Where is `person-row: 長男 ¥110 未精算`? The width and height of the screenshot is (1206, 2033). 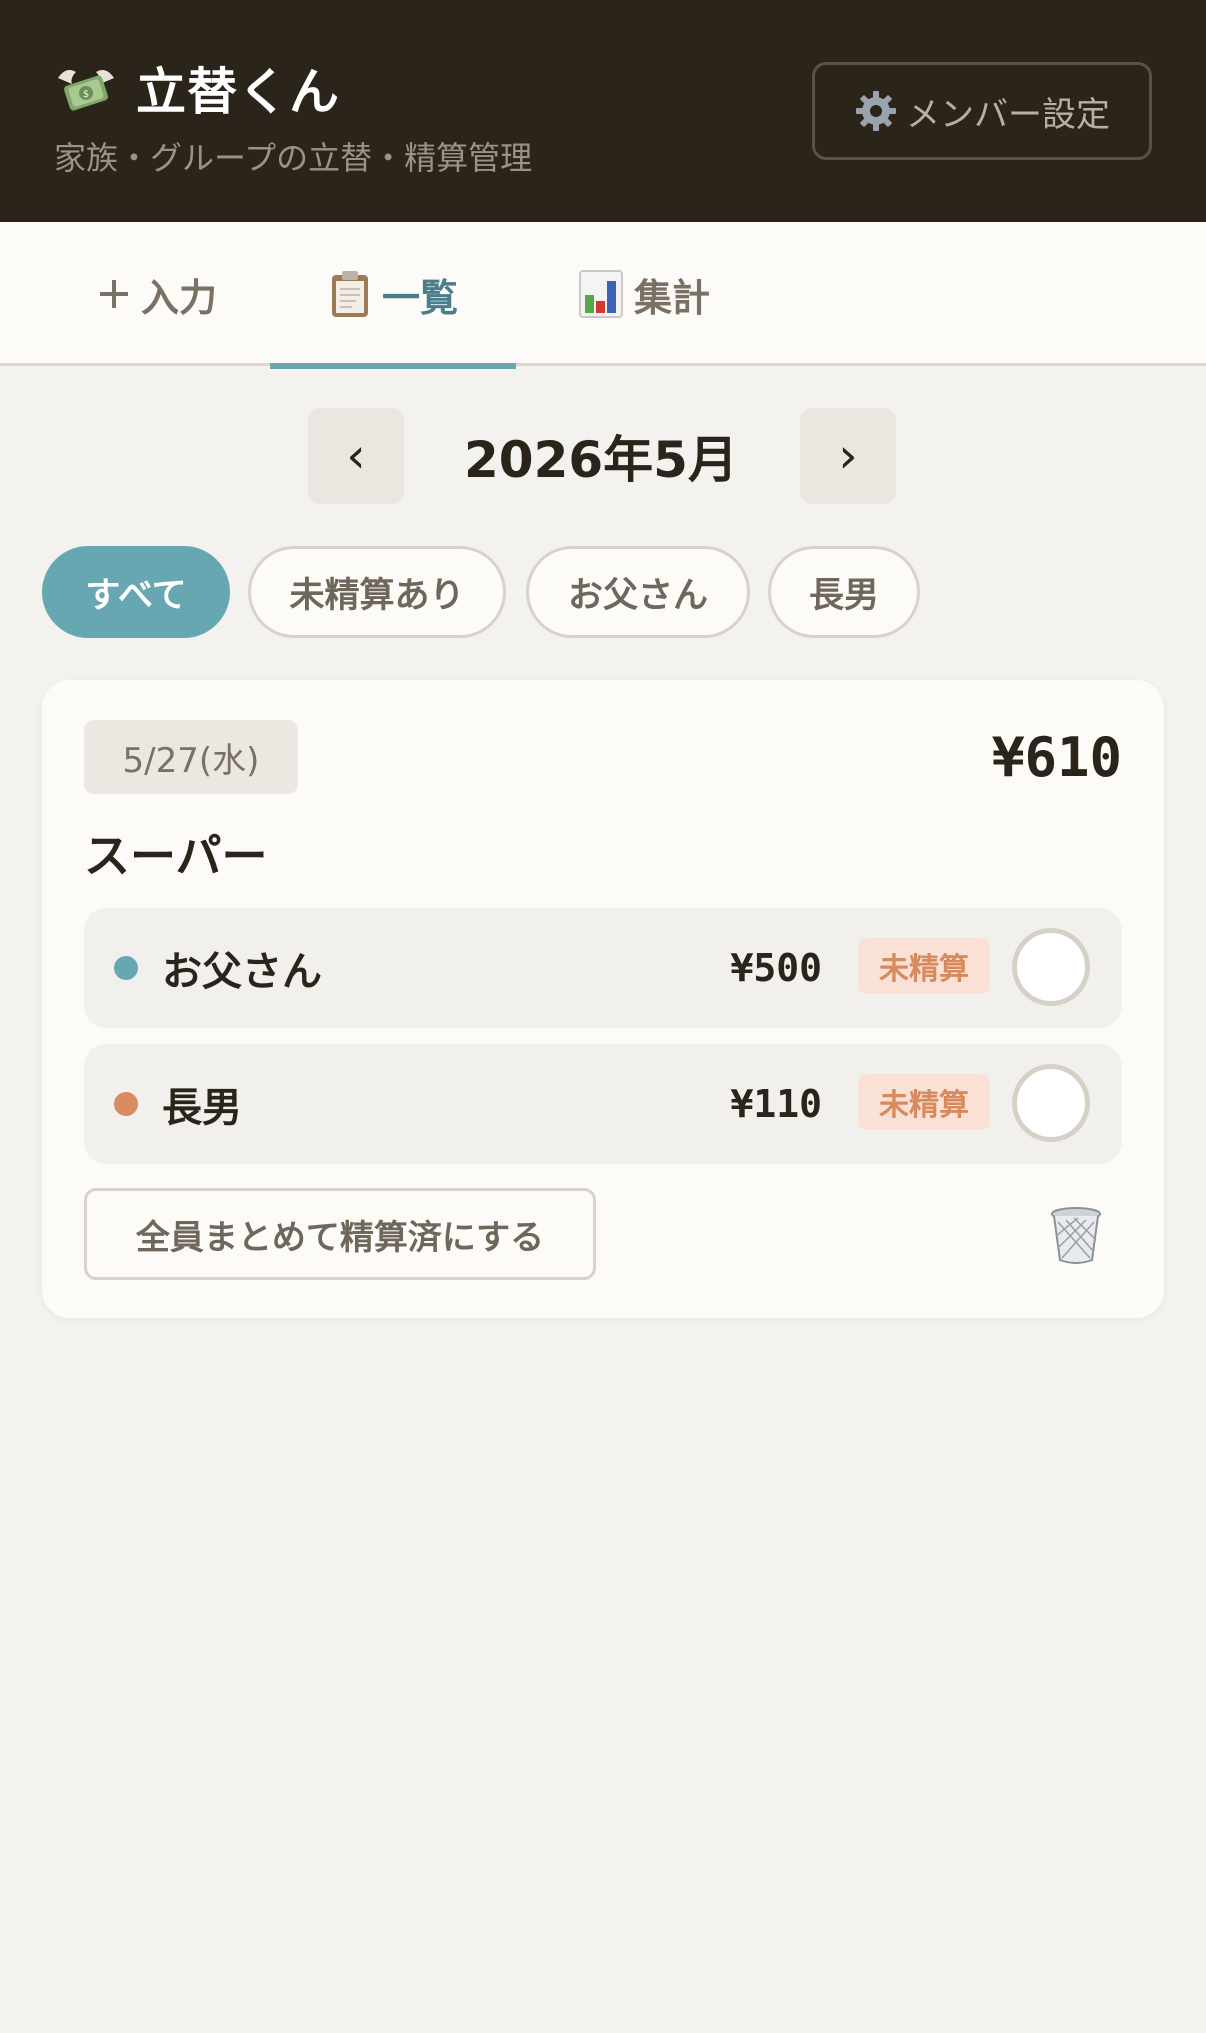
person-row: 長男 ¥110 未精算 is located at coordinates (603, 1104).